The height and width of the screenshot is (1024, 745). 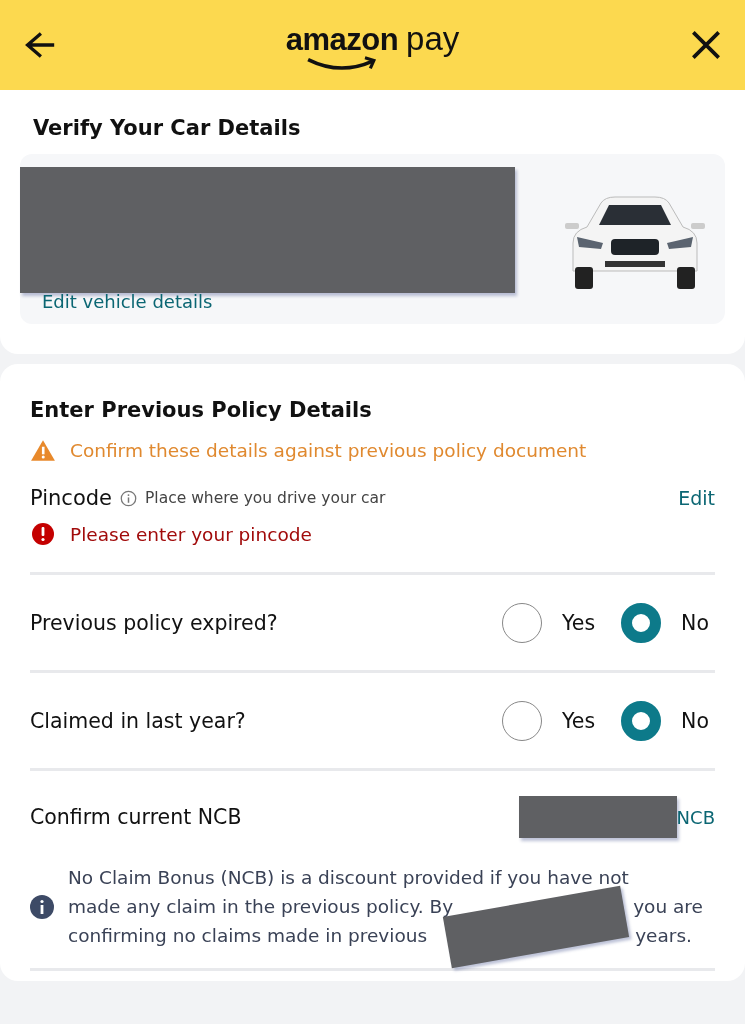 I want to click on hint-text: Place where you drive your car, so click(x=265, y=498).